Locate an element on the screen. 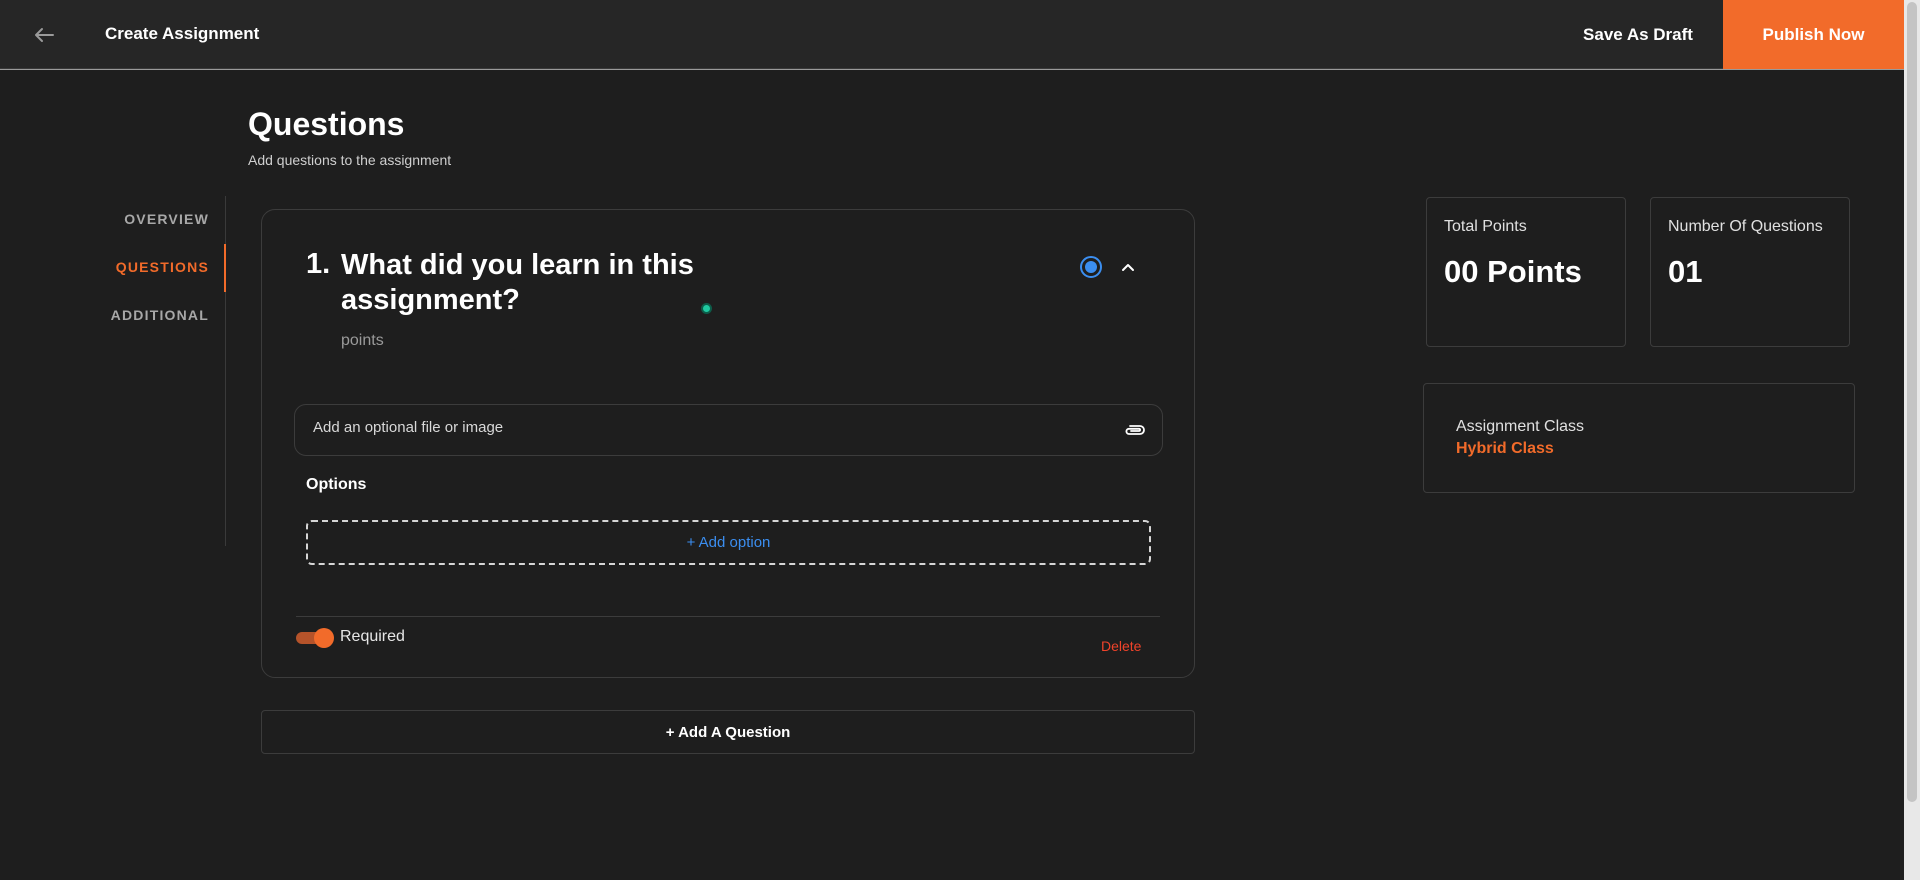 This screenshot has height=880, width=1920. save-draft-button: Save As Draft is located at coordinates (1638, 34).